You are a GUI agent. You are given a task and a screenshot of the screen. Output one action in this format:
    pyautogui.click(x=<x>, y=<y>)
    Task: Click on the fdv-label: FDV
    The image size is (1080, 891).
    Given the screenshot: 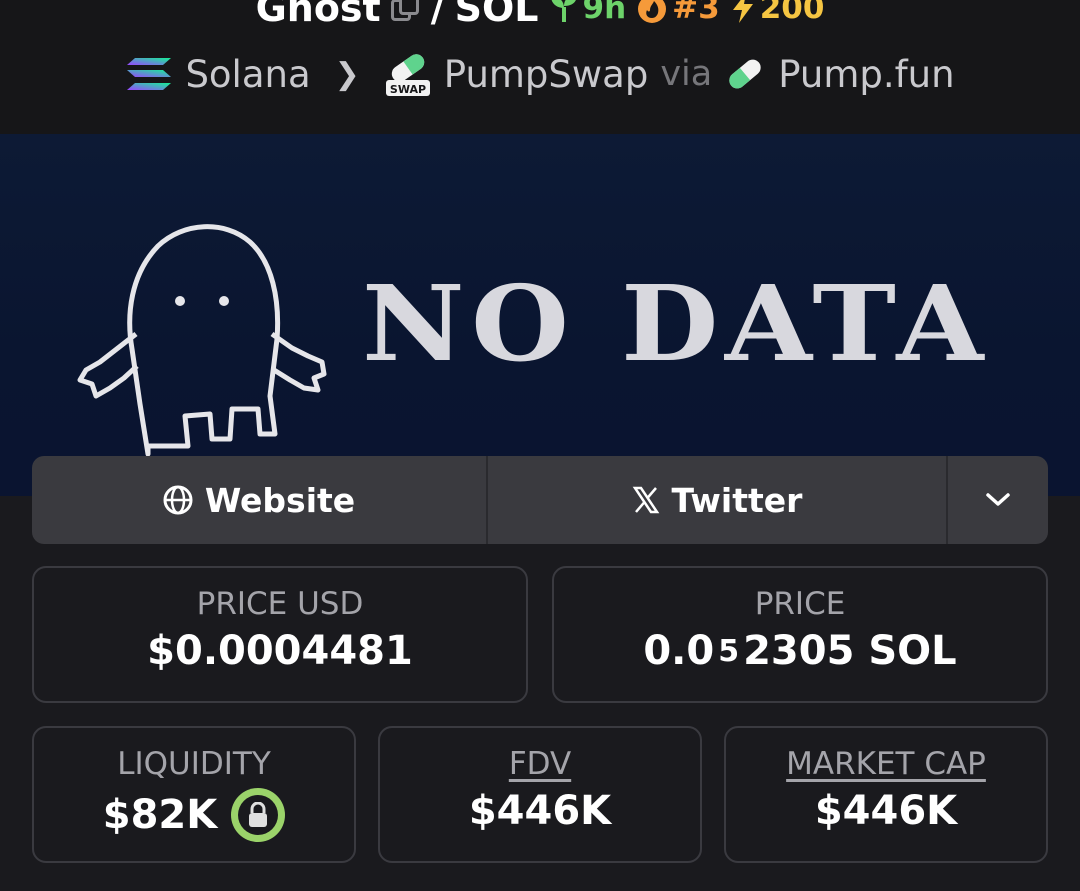 What is the action you would take?
    pyautogui.click(x=540, y=764)
    